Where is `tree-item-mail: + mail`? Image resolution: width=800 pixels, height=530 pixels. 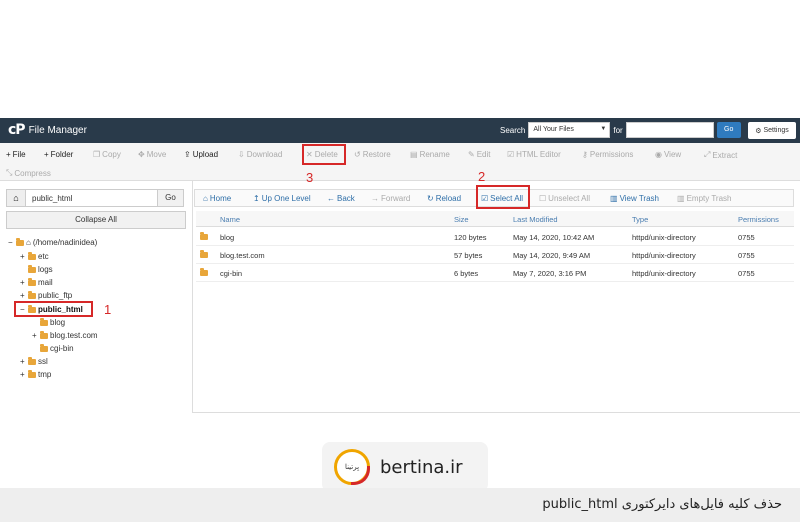 tree-item-mail: + mail is located at coordinates (36, 282).